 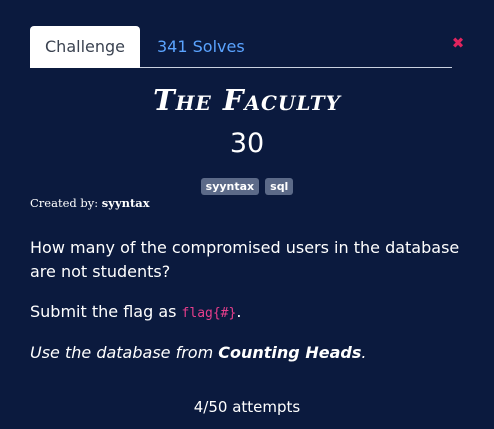 I want to click on tag-list: syyntax sql, so click(x=247, y=186).